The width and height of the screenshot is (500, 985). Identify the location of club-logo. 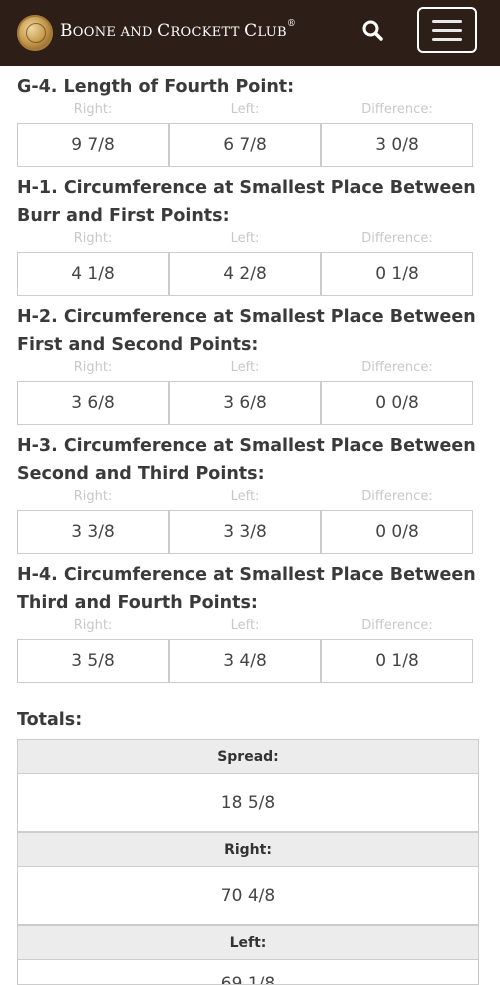
(35, 33).